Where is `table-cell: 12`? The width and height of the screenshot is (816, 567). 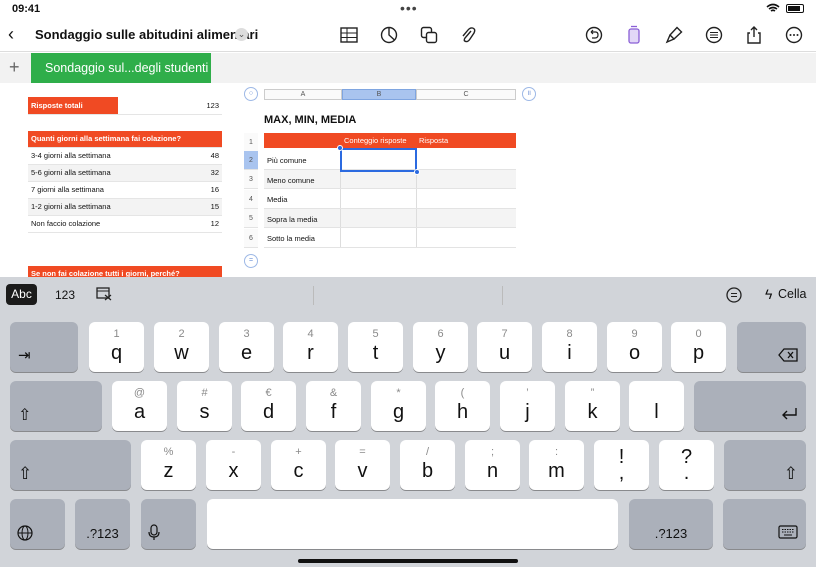 table-cell: 12 is located at coordinates (172, 224).